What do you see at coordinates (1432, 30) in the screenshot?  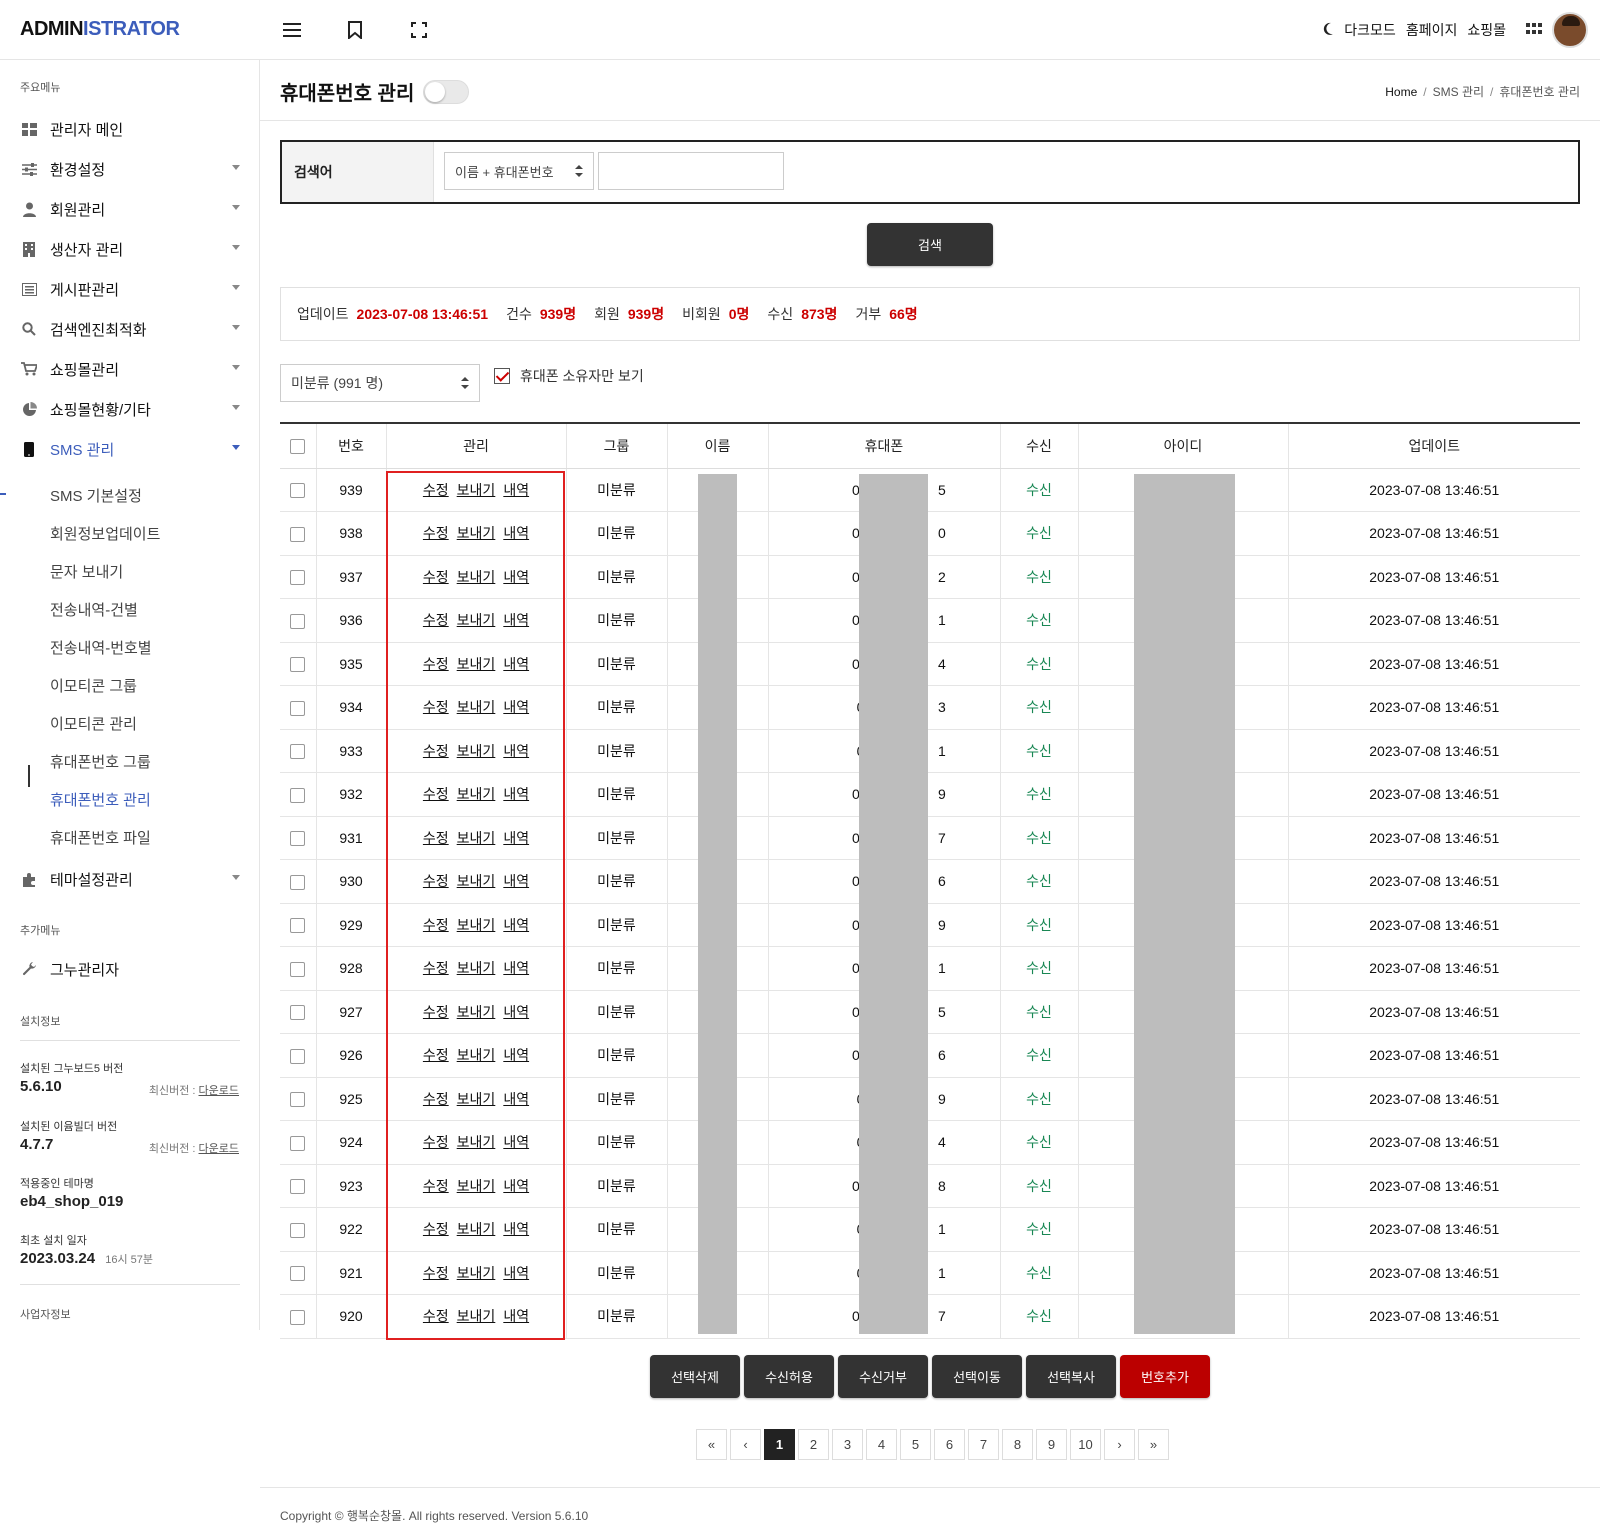 I see `homepage-link: 홈페이지` at bounding box center [1432, 30].